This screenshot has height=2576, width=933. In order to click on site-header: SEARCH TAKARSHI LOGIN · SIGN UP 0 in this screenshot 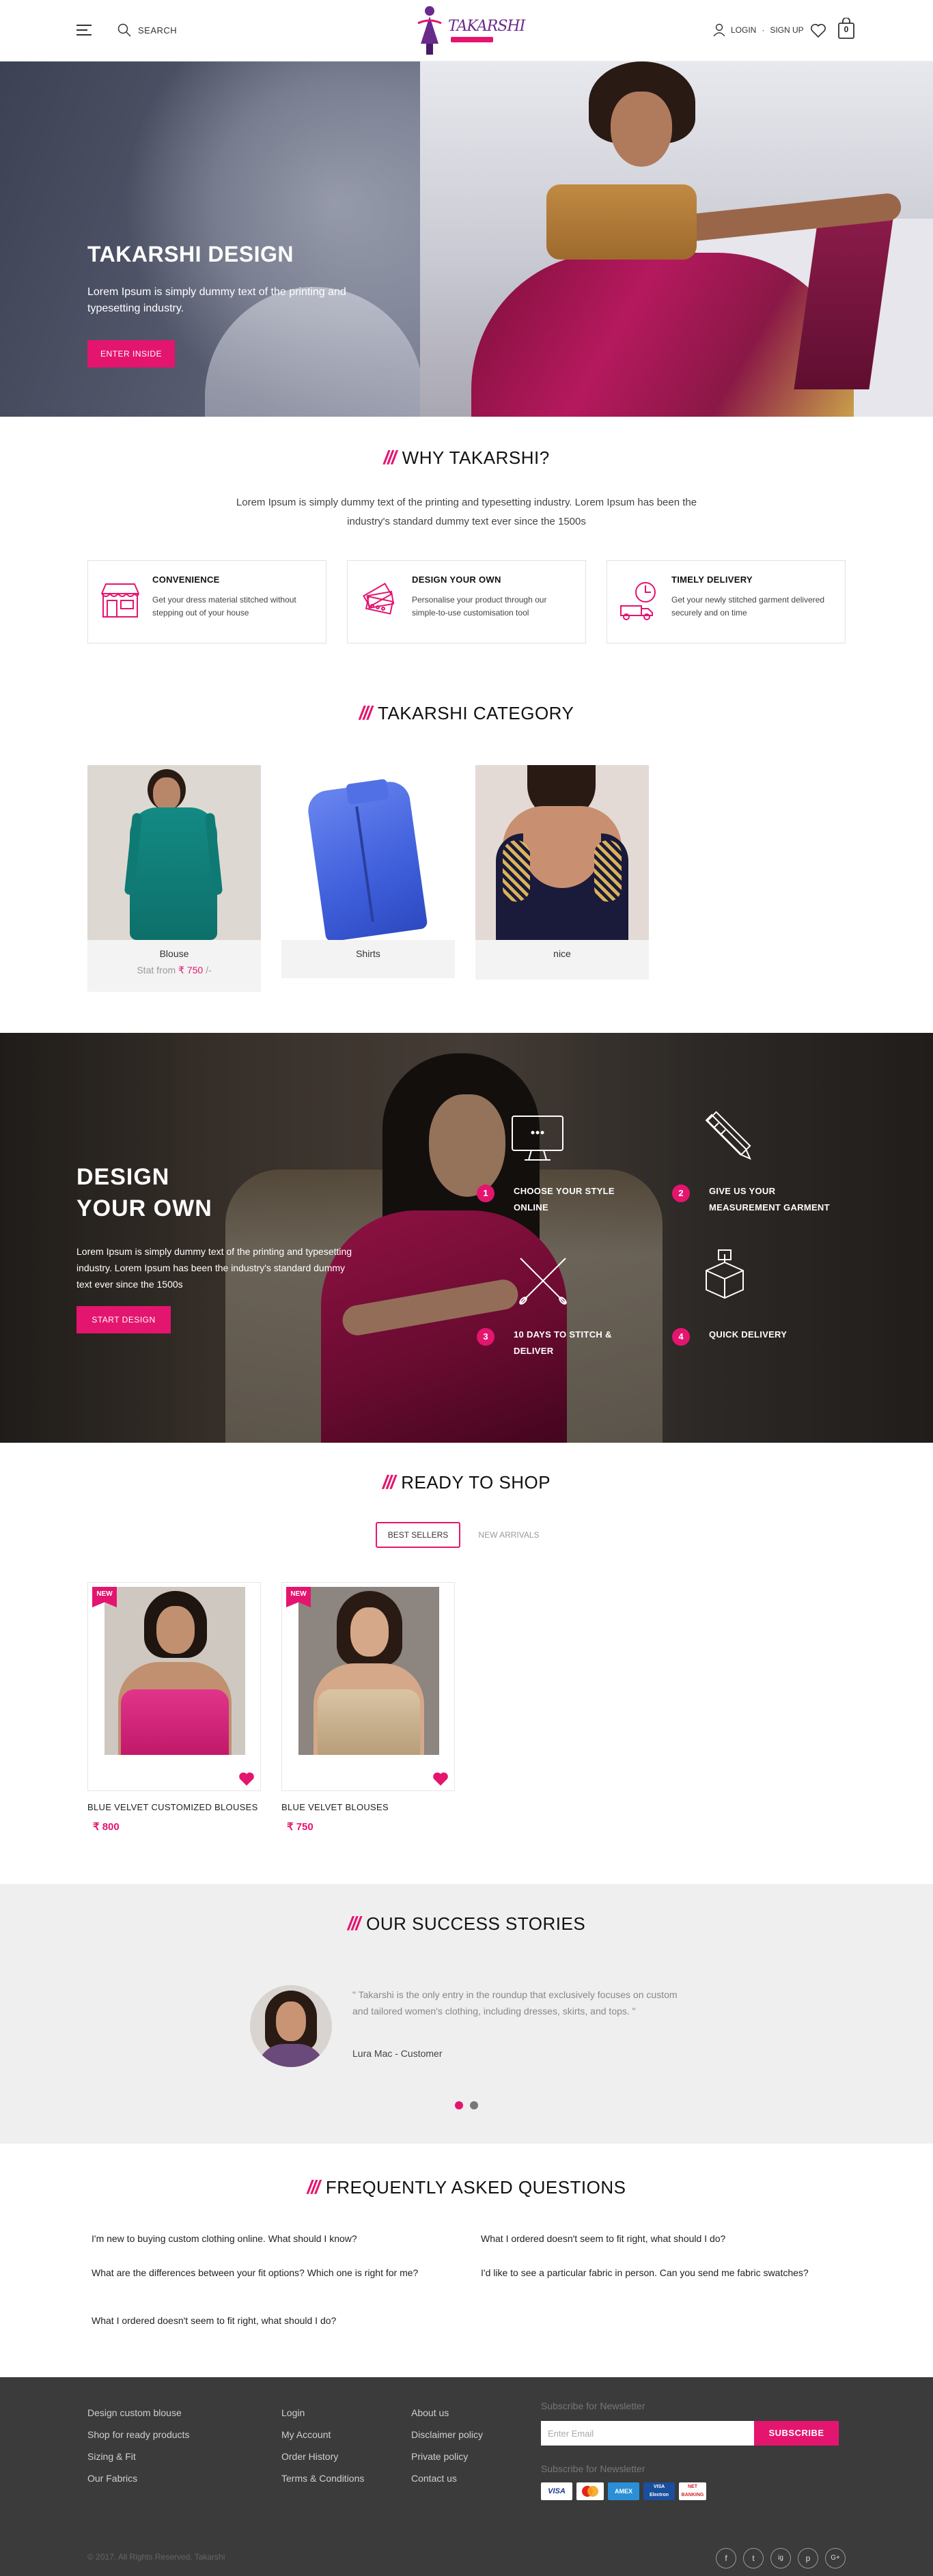, I will do `click(466, 30)`.